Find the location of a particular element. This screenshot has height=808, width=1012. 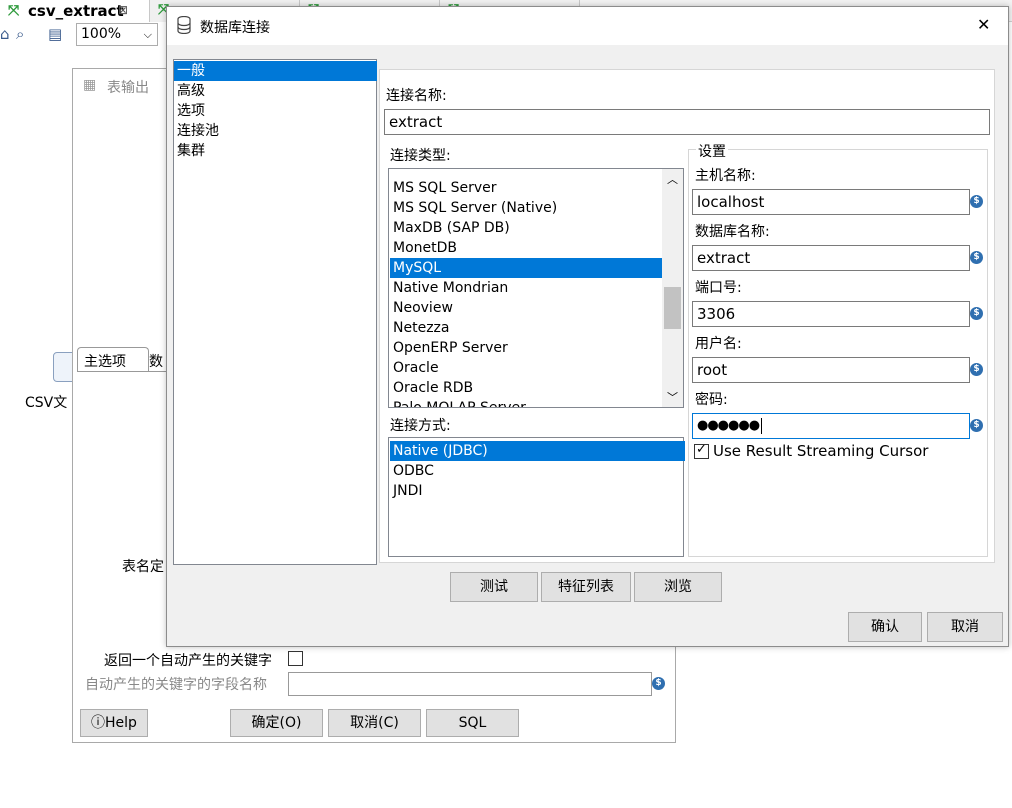

scroll-up-icon: ︿ is located at coordinates (672, 179).